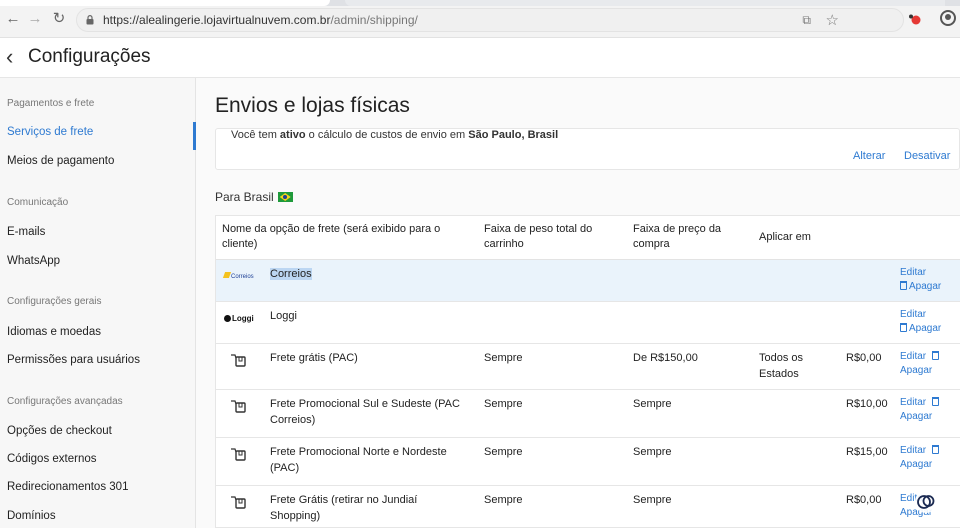 The image size is (960, 529). Describe the element at coordinates (26, 232) in the screenshot. I see `sidebar-item-emails: E-mails` at that location.